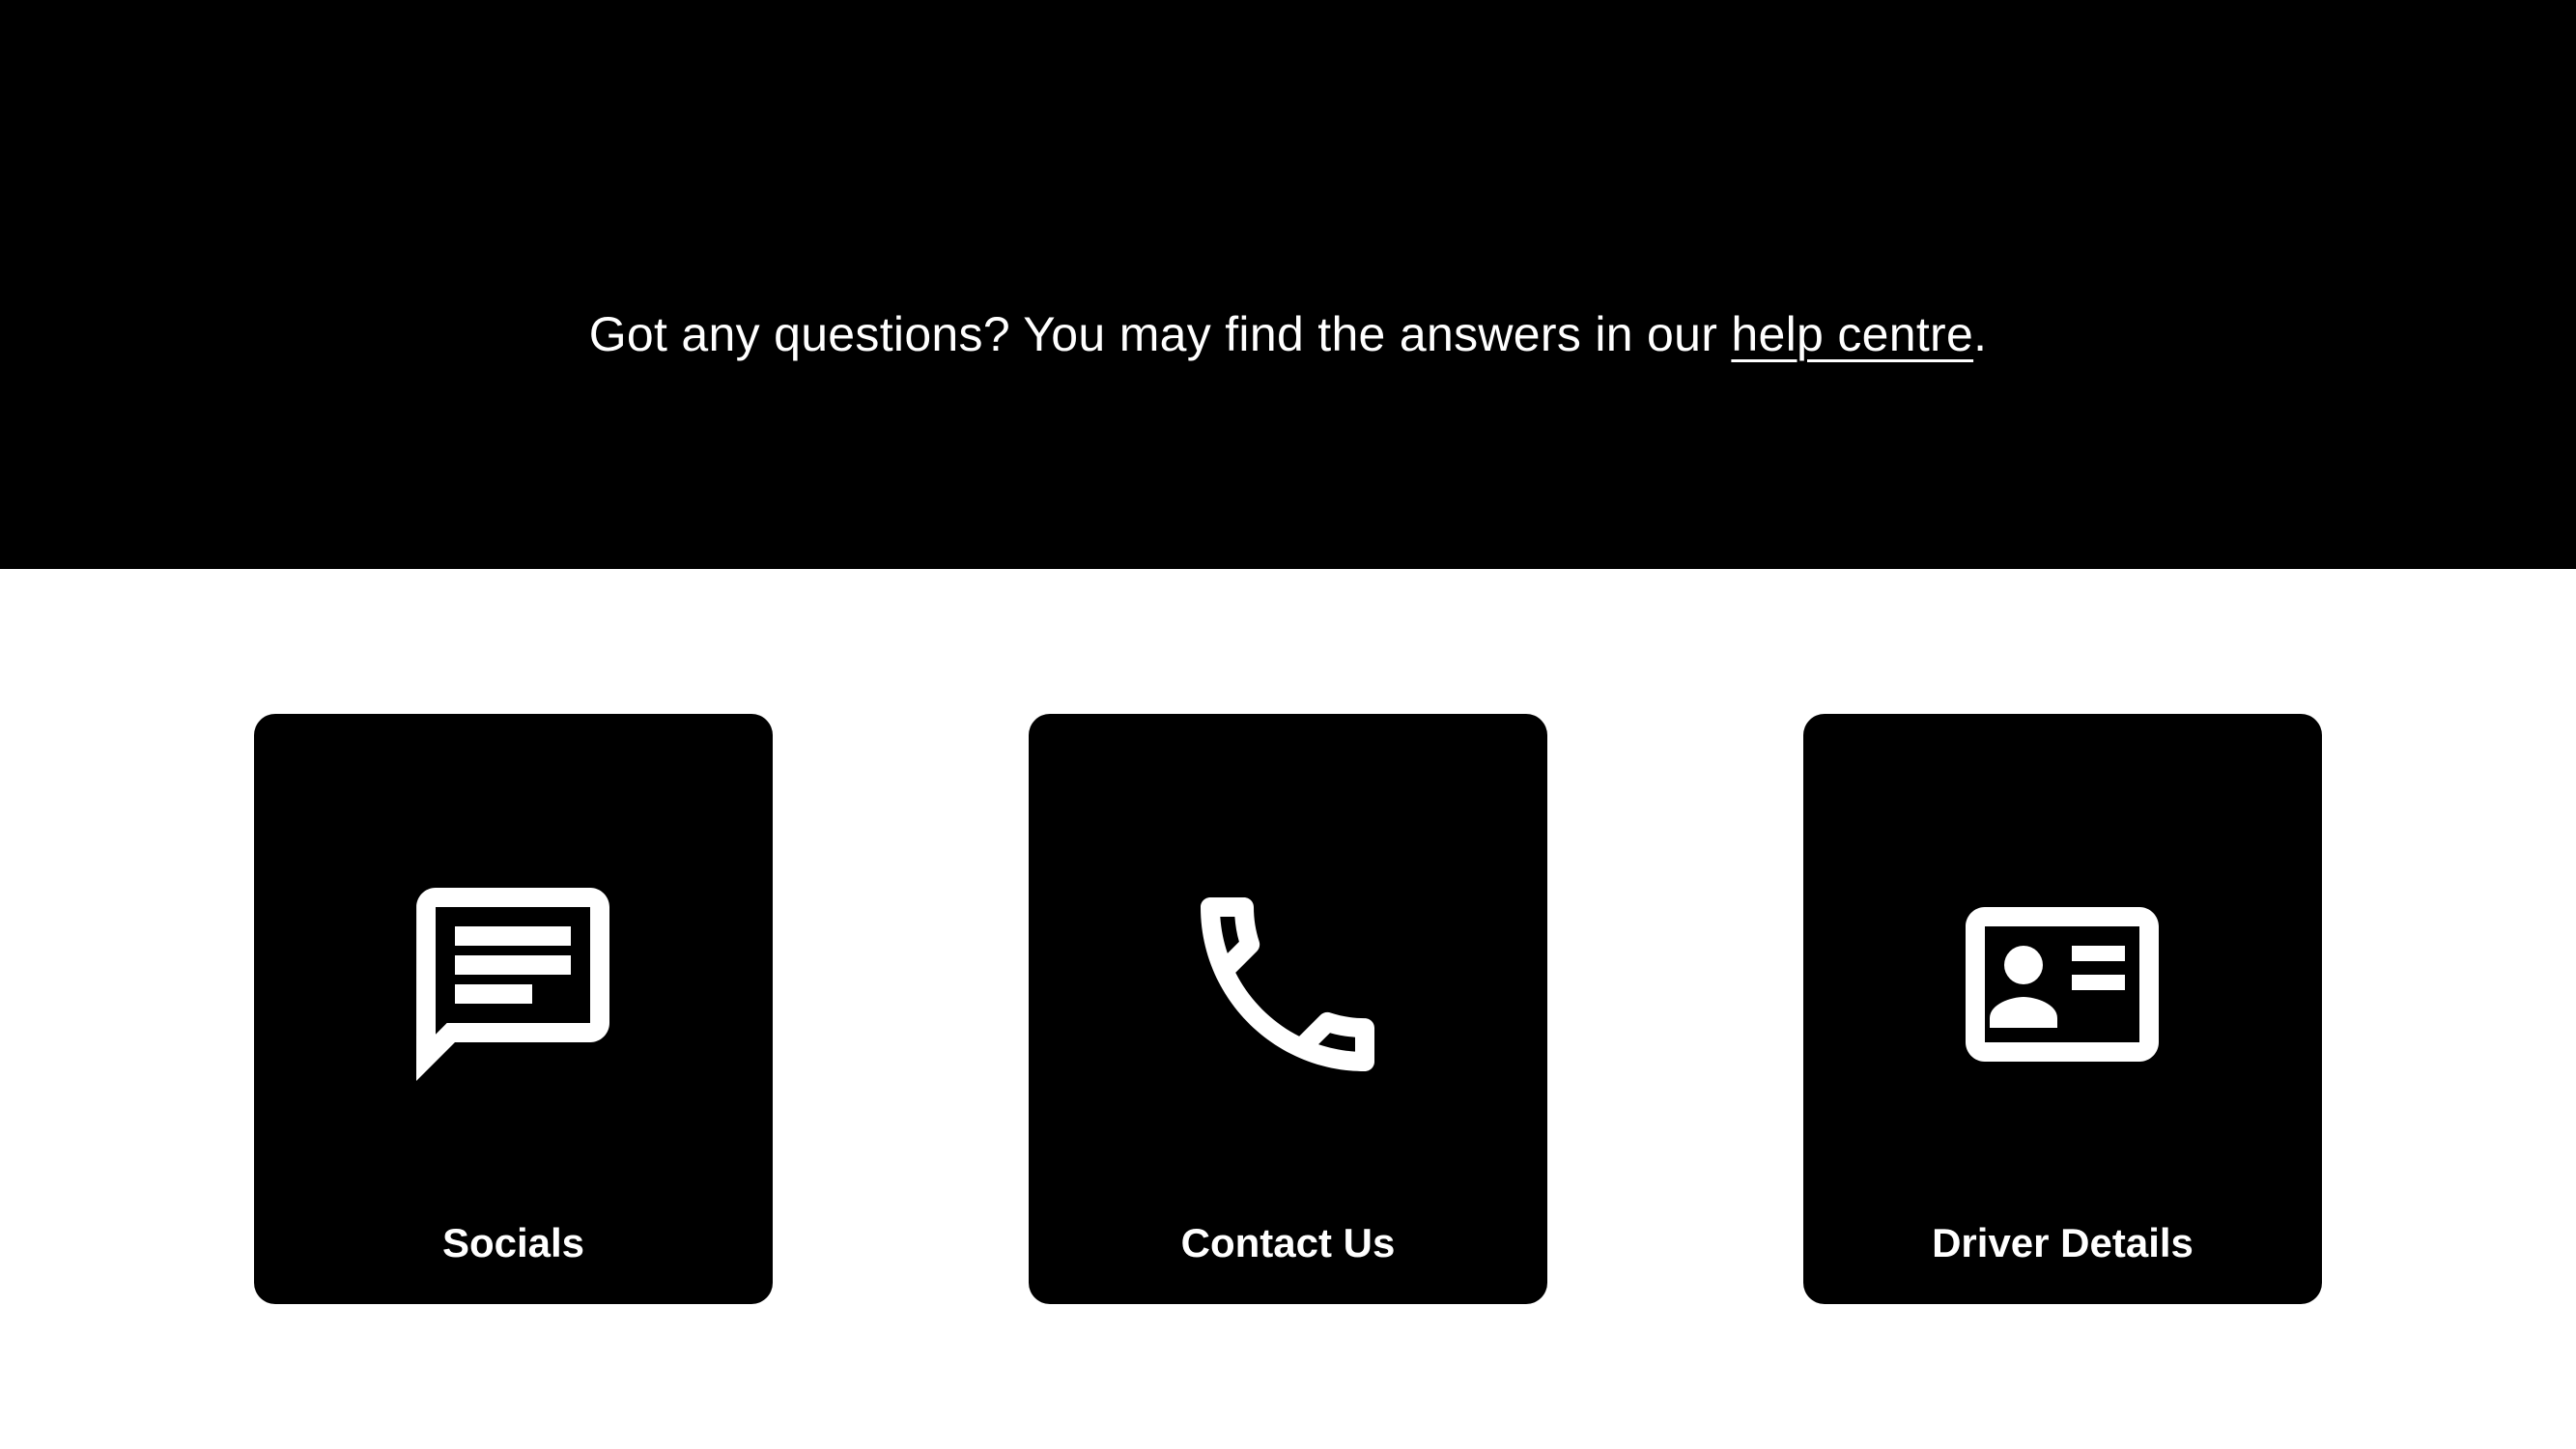 The width and height of the screenshot is (2576, 1449). What do you see at coordinates (513, 984) in the screenshot?
I see `chat-message-icon` at bounding box center [513, 984].